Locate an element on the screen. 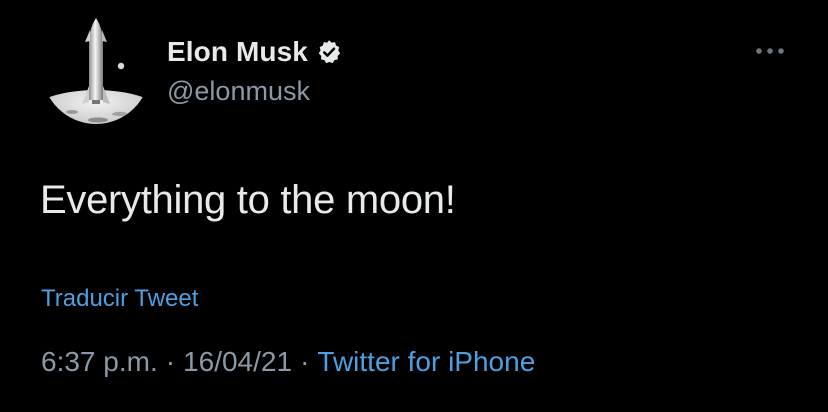 This screenshot has width=828, height=412. more-dots-icon is located at coordinates (770, 51).